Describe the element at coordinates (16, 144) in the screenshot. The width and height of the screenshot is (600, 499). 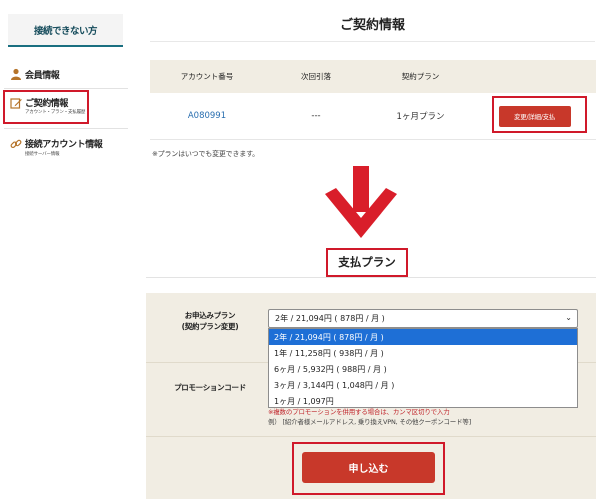
I see `link-icon` at that location.